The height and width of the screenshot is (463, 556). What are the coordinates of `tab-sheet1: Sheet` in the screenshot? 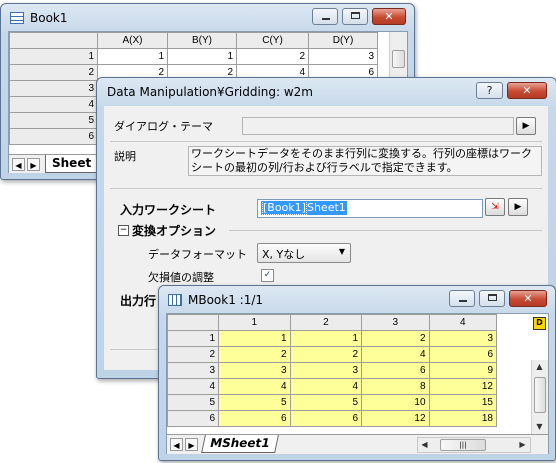 It's located at (72, 164).